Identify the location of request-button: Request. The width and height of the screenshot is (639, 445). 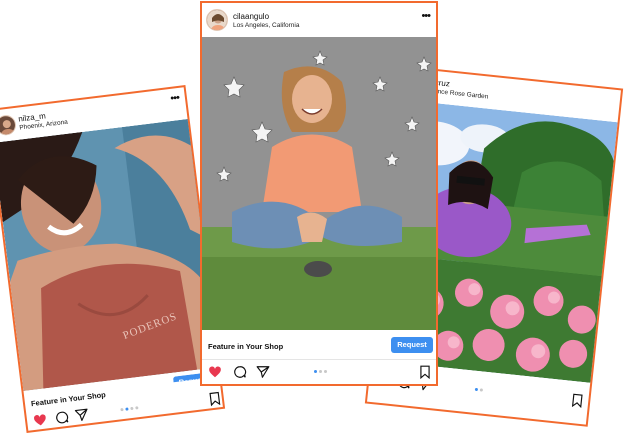
(412, 345).